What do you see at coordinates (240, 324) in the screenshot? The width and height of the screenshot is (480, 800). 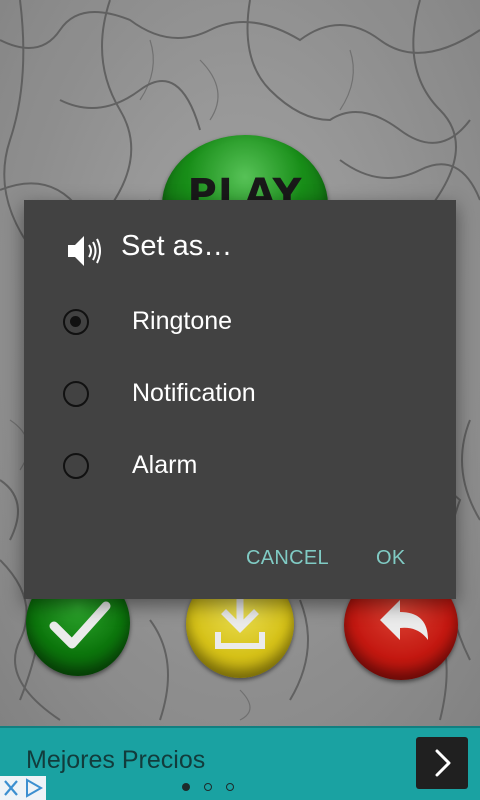 I see `option-ringtone: Ringtone` at bounding box center [240, 324].